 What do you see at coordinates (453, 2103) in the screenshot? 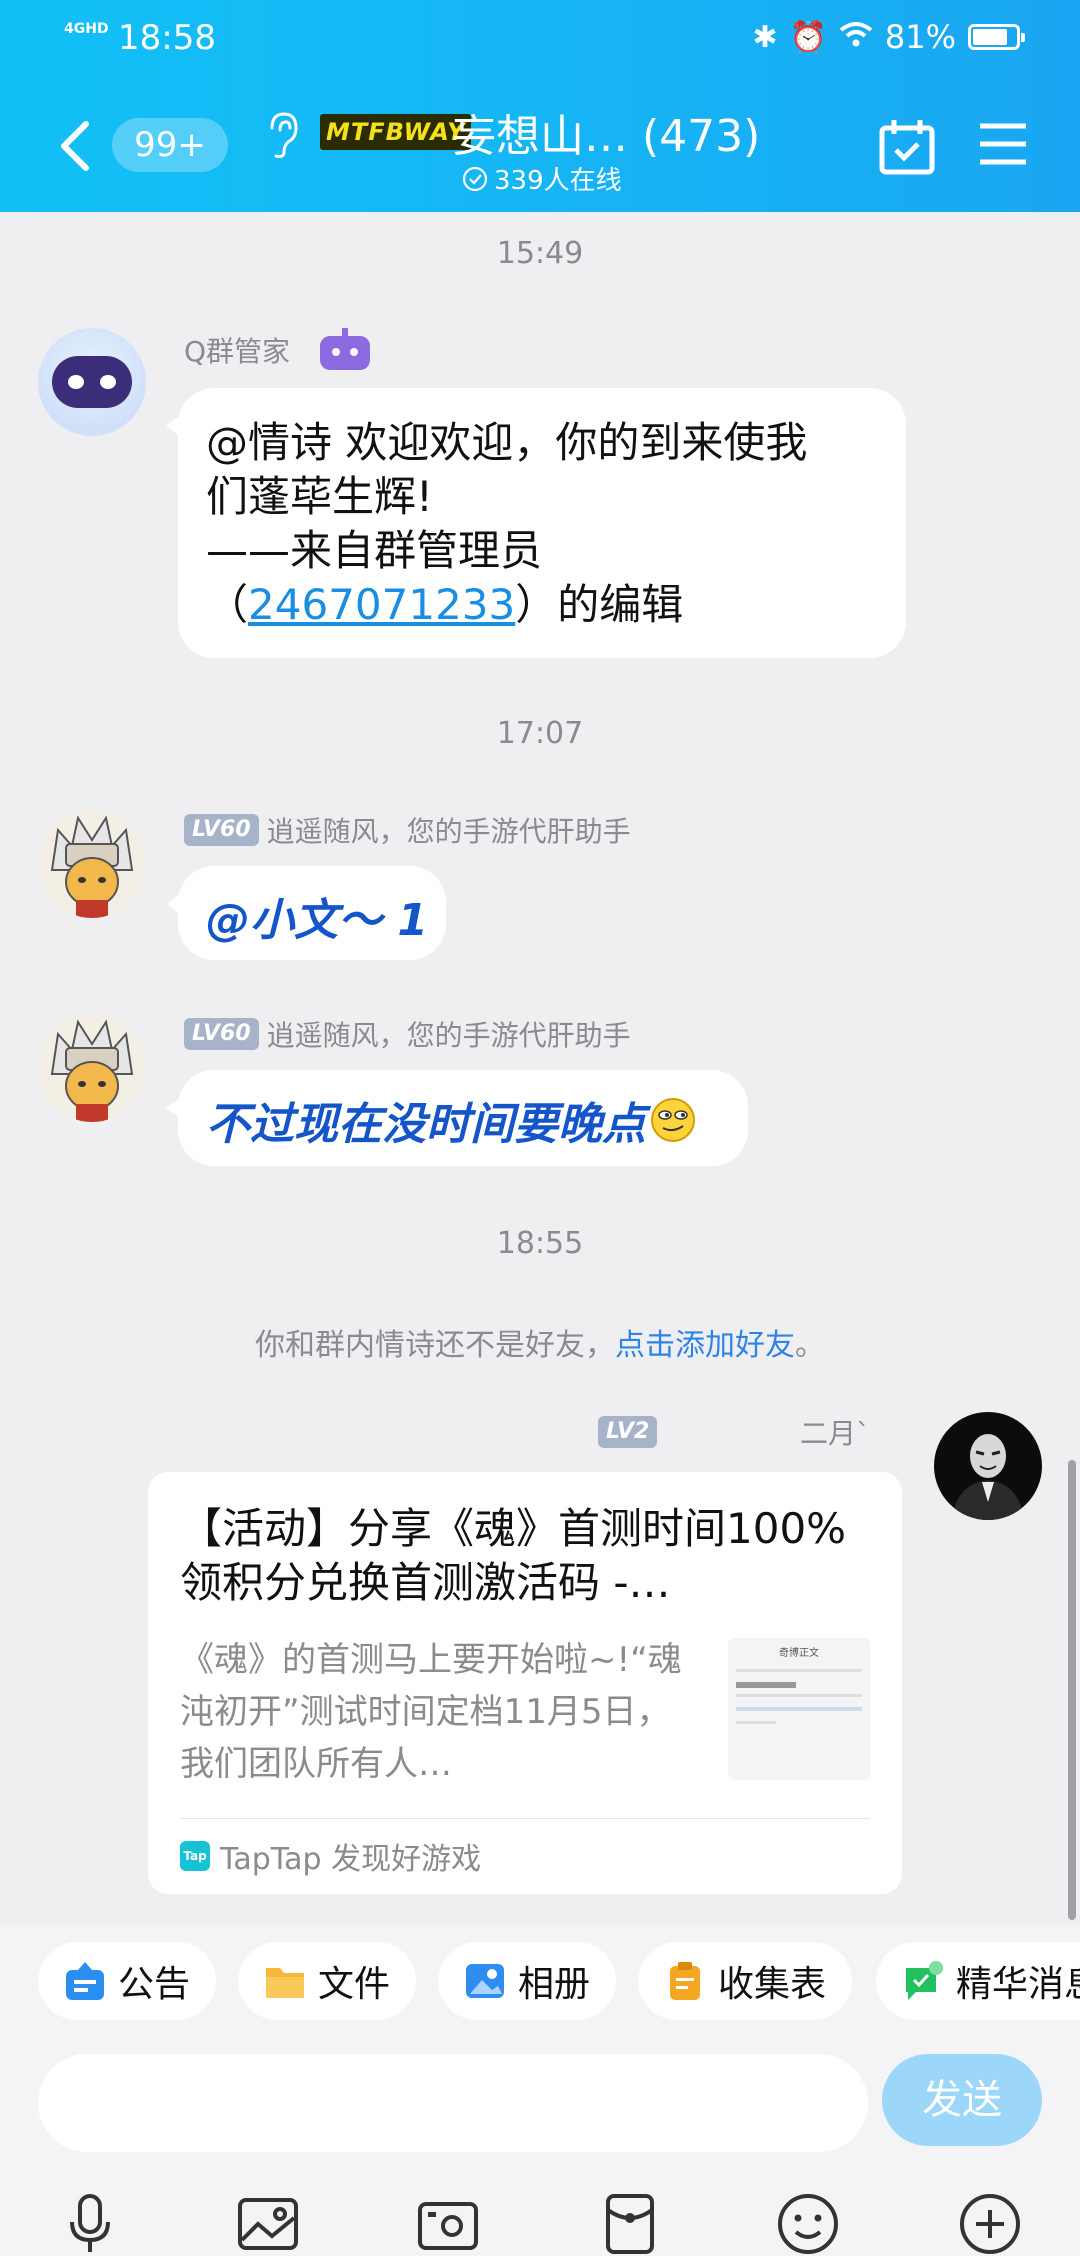
I see `message-input` at bounding box center [453, 2103].